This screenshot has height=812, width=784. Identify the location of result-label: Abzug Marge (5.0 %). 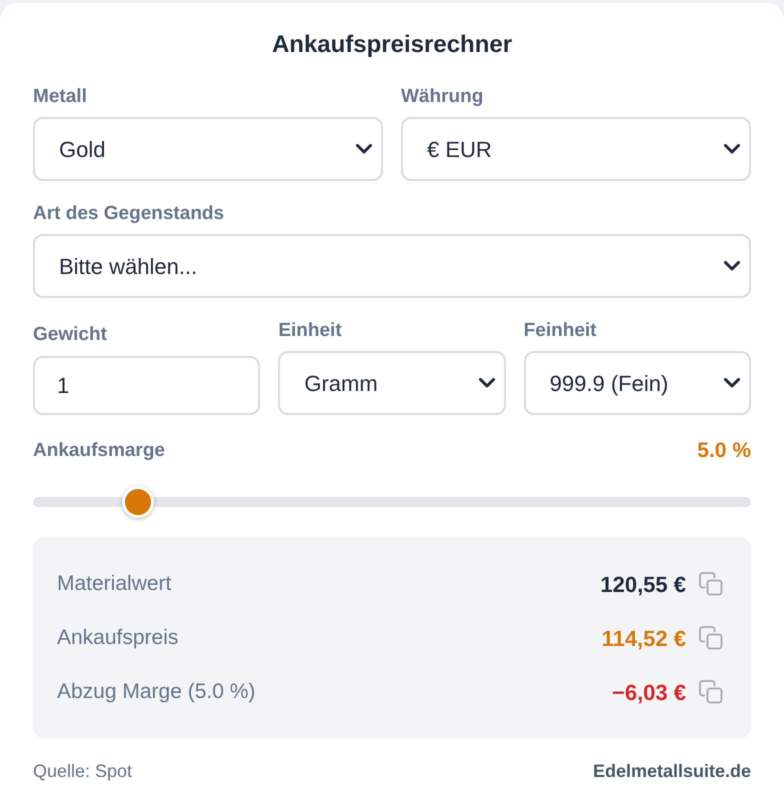
(156, 692).